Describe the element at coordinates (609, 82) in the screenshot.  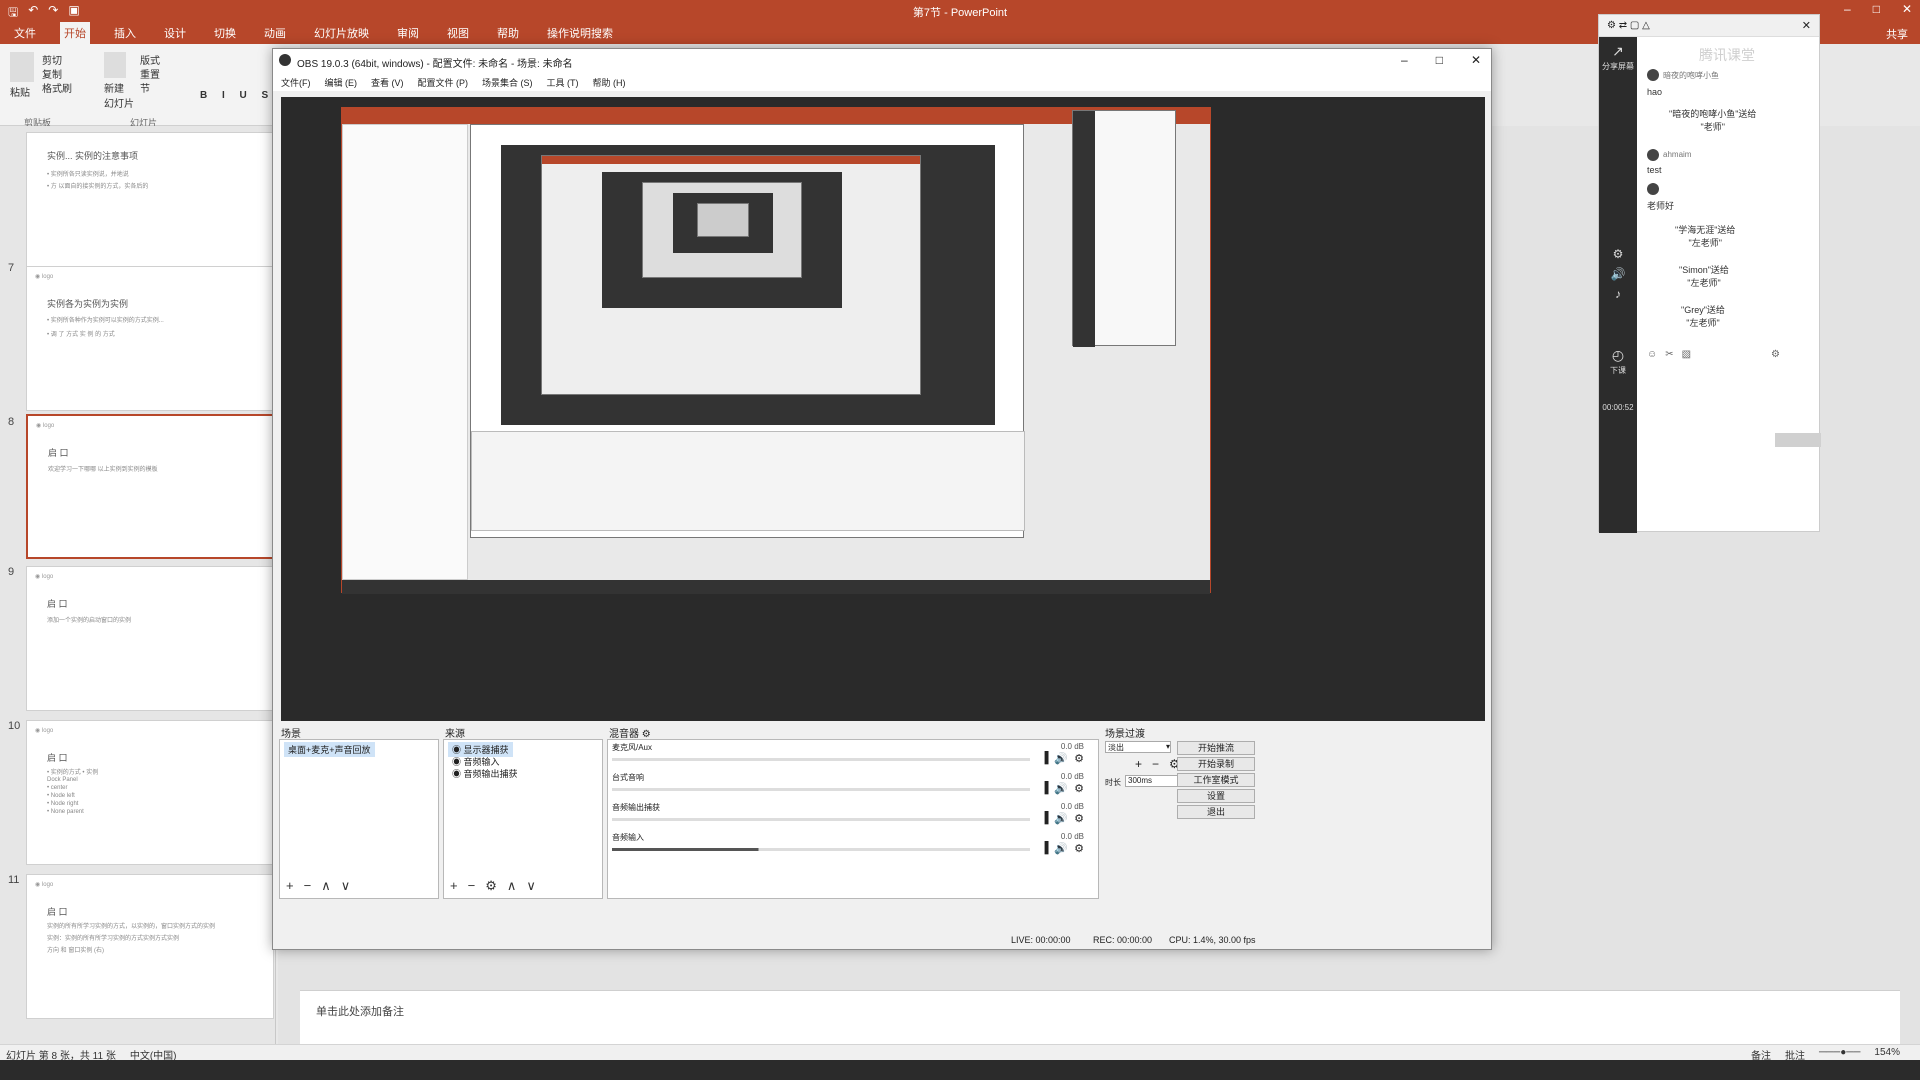
I see `menu-help: 帮助 (H)` at that location.